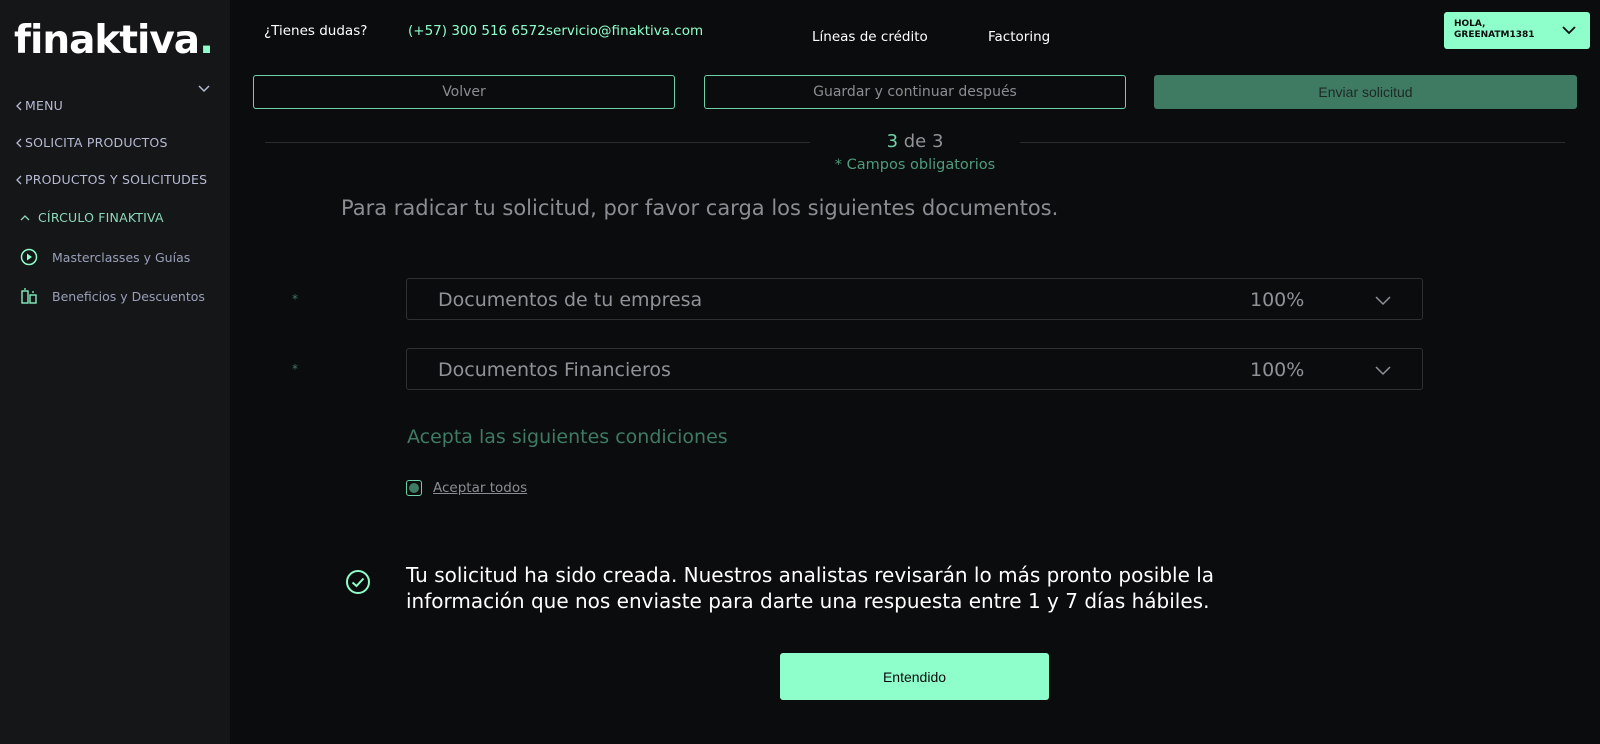 The width and height of the screenshot is (1600, 744). I want to click on accordion-label: Documentos de tu empresa, so click(570, 300).